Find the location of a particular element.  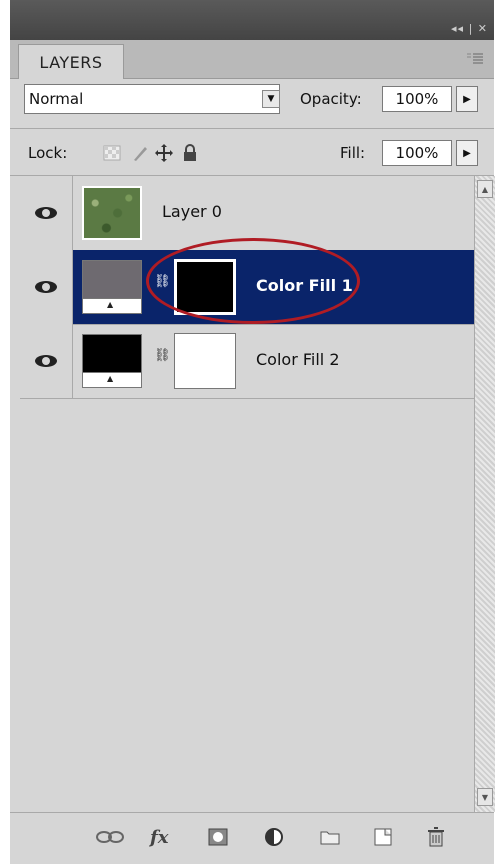

collapse-close-controls: ◂◂ | ✕ is located at coordinates (469, 28).